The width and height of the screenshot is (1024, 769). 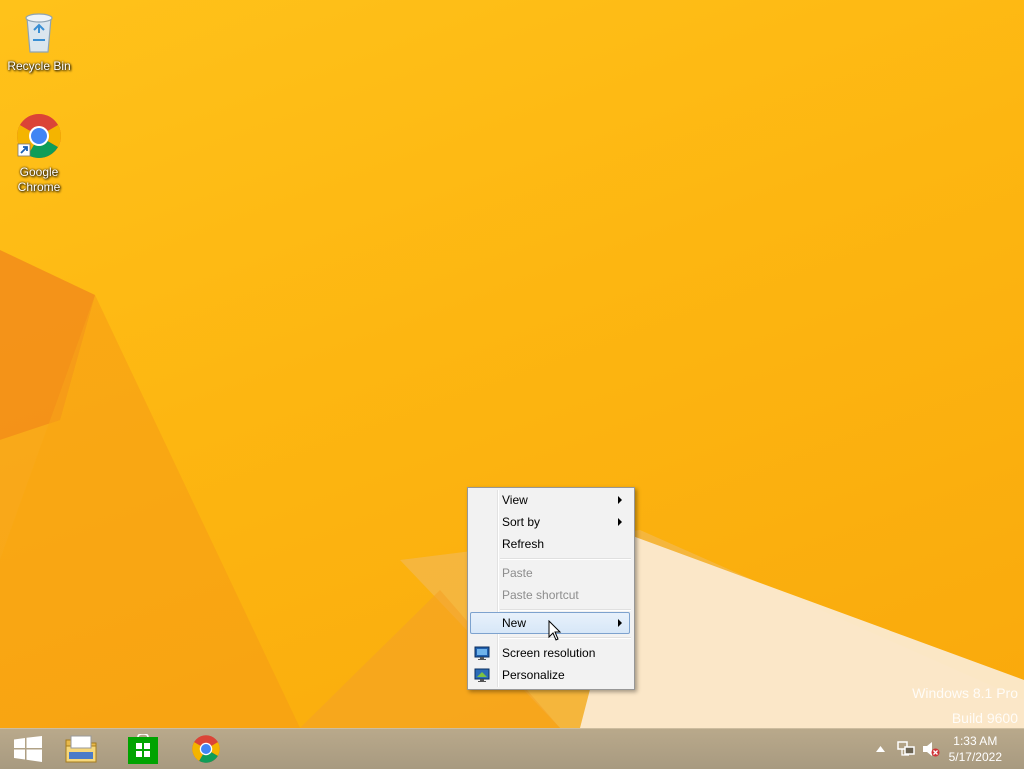 I want to click on menu-item-refresh: Refresh, so click(x=550, y=544).